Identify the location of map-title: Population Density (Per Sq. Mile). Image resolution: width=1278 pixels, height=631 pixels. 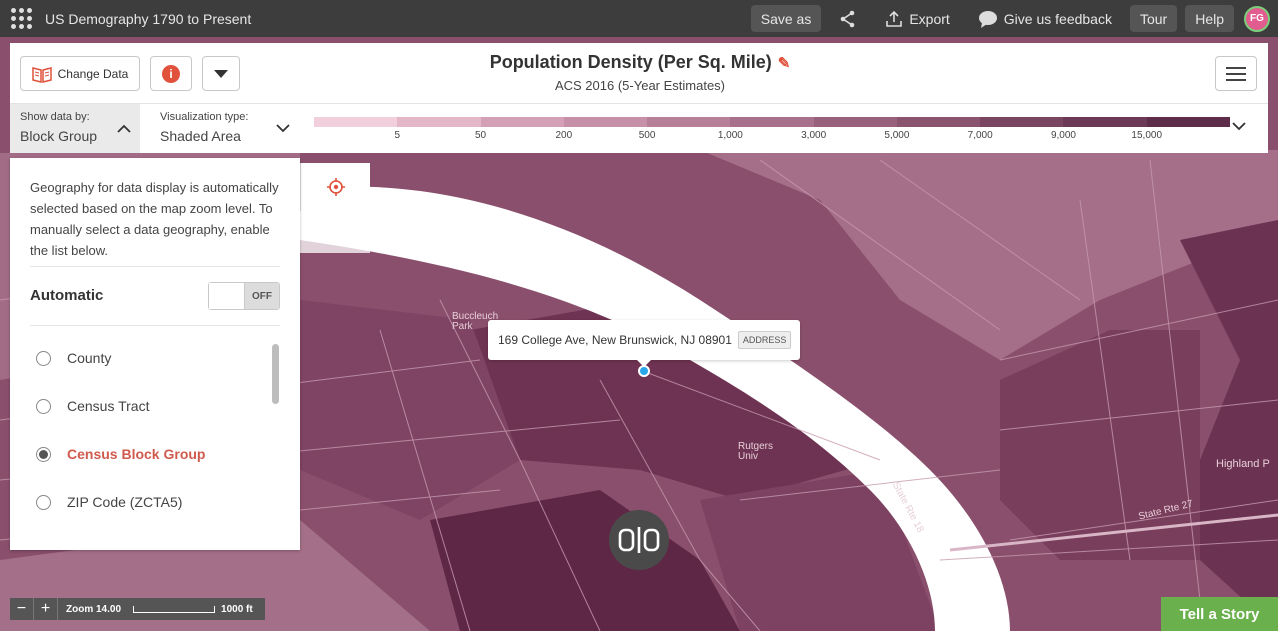
(630, 62).